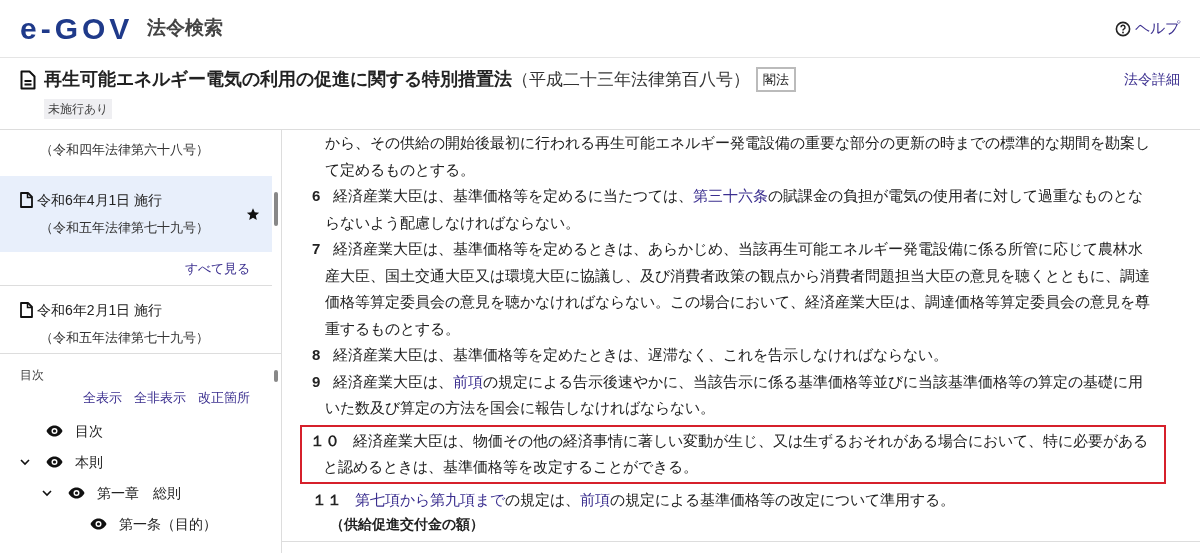  Describe the element at coordinates (316, 248) in the screenshot. I see `paragraph-number: 7` at that location.